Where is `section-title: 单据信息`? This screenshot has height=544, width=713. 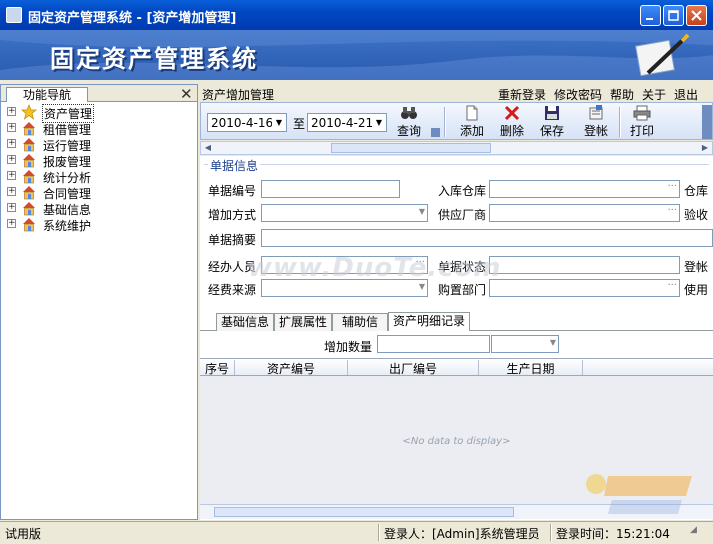
section-title: 单据信息 is located at coordinates (234, 165).